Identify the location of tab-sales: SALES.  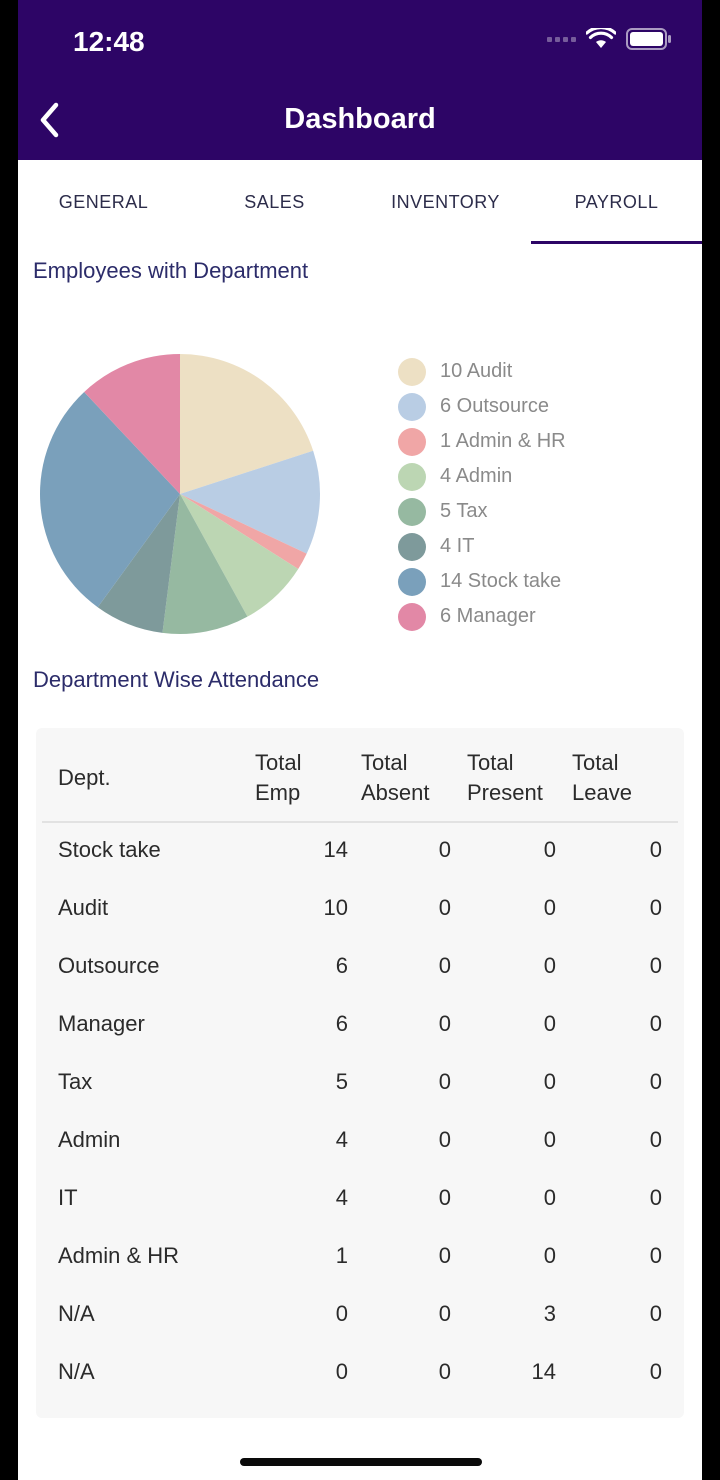
(274, 202).